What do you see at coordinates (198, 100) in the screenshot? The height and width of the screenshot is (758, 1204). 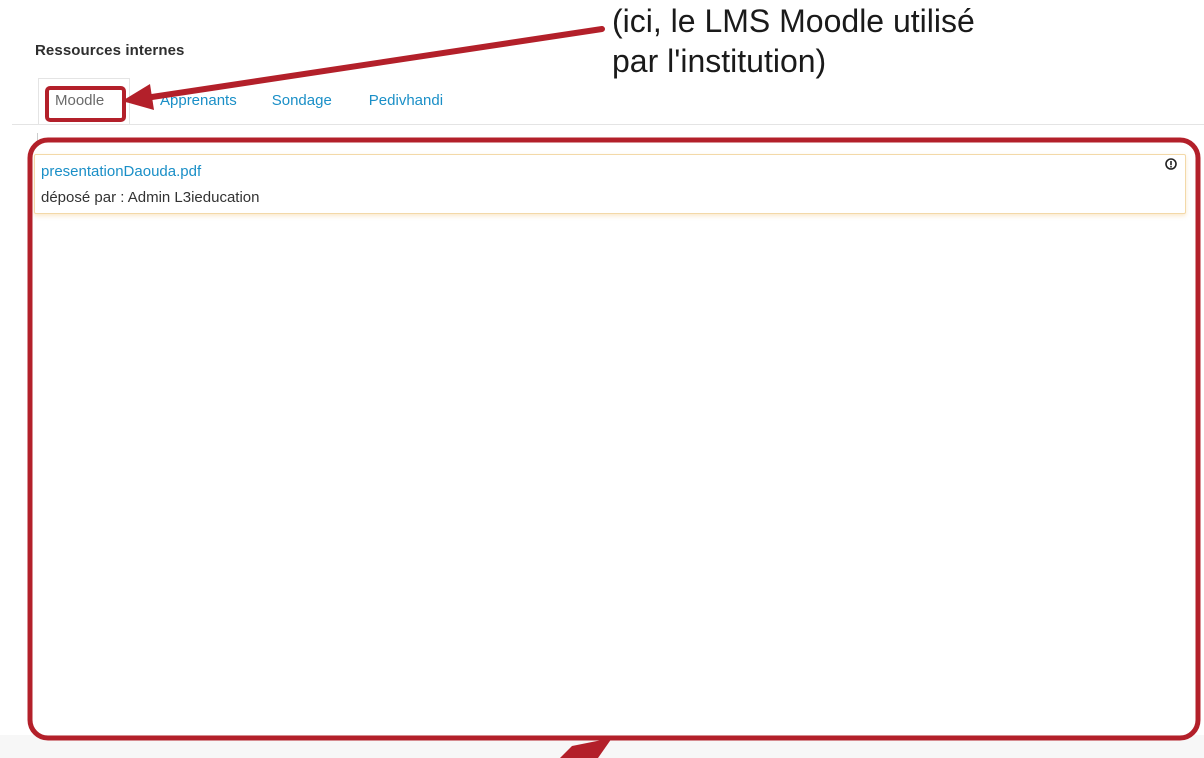 I see `tab-apprenants: Apprenants` at bounding box center [198, 100].